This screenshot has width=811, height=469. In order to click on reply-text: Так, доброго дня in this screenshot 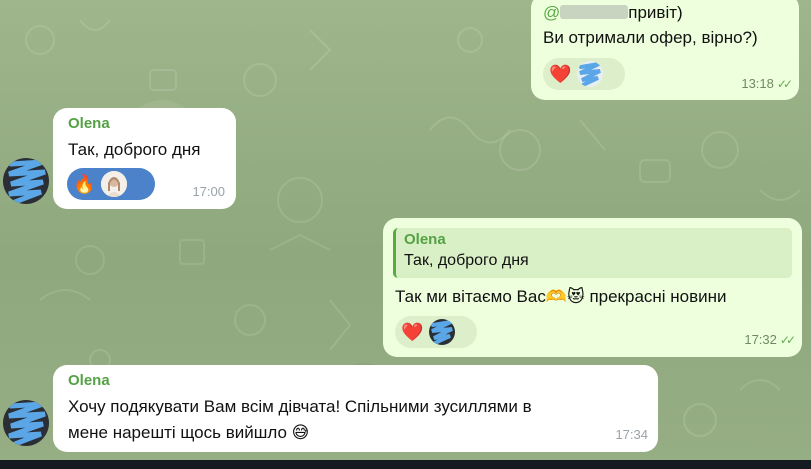, I will do `click(466, 260)`.